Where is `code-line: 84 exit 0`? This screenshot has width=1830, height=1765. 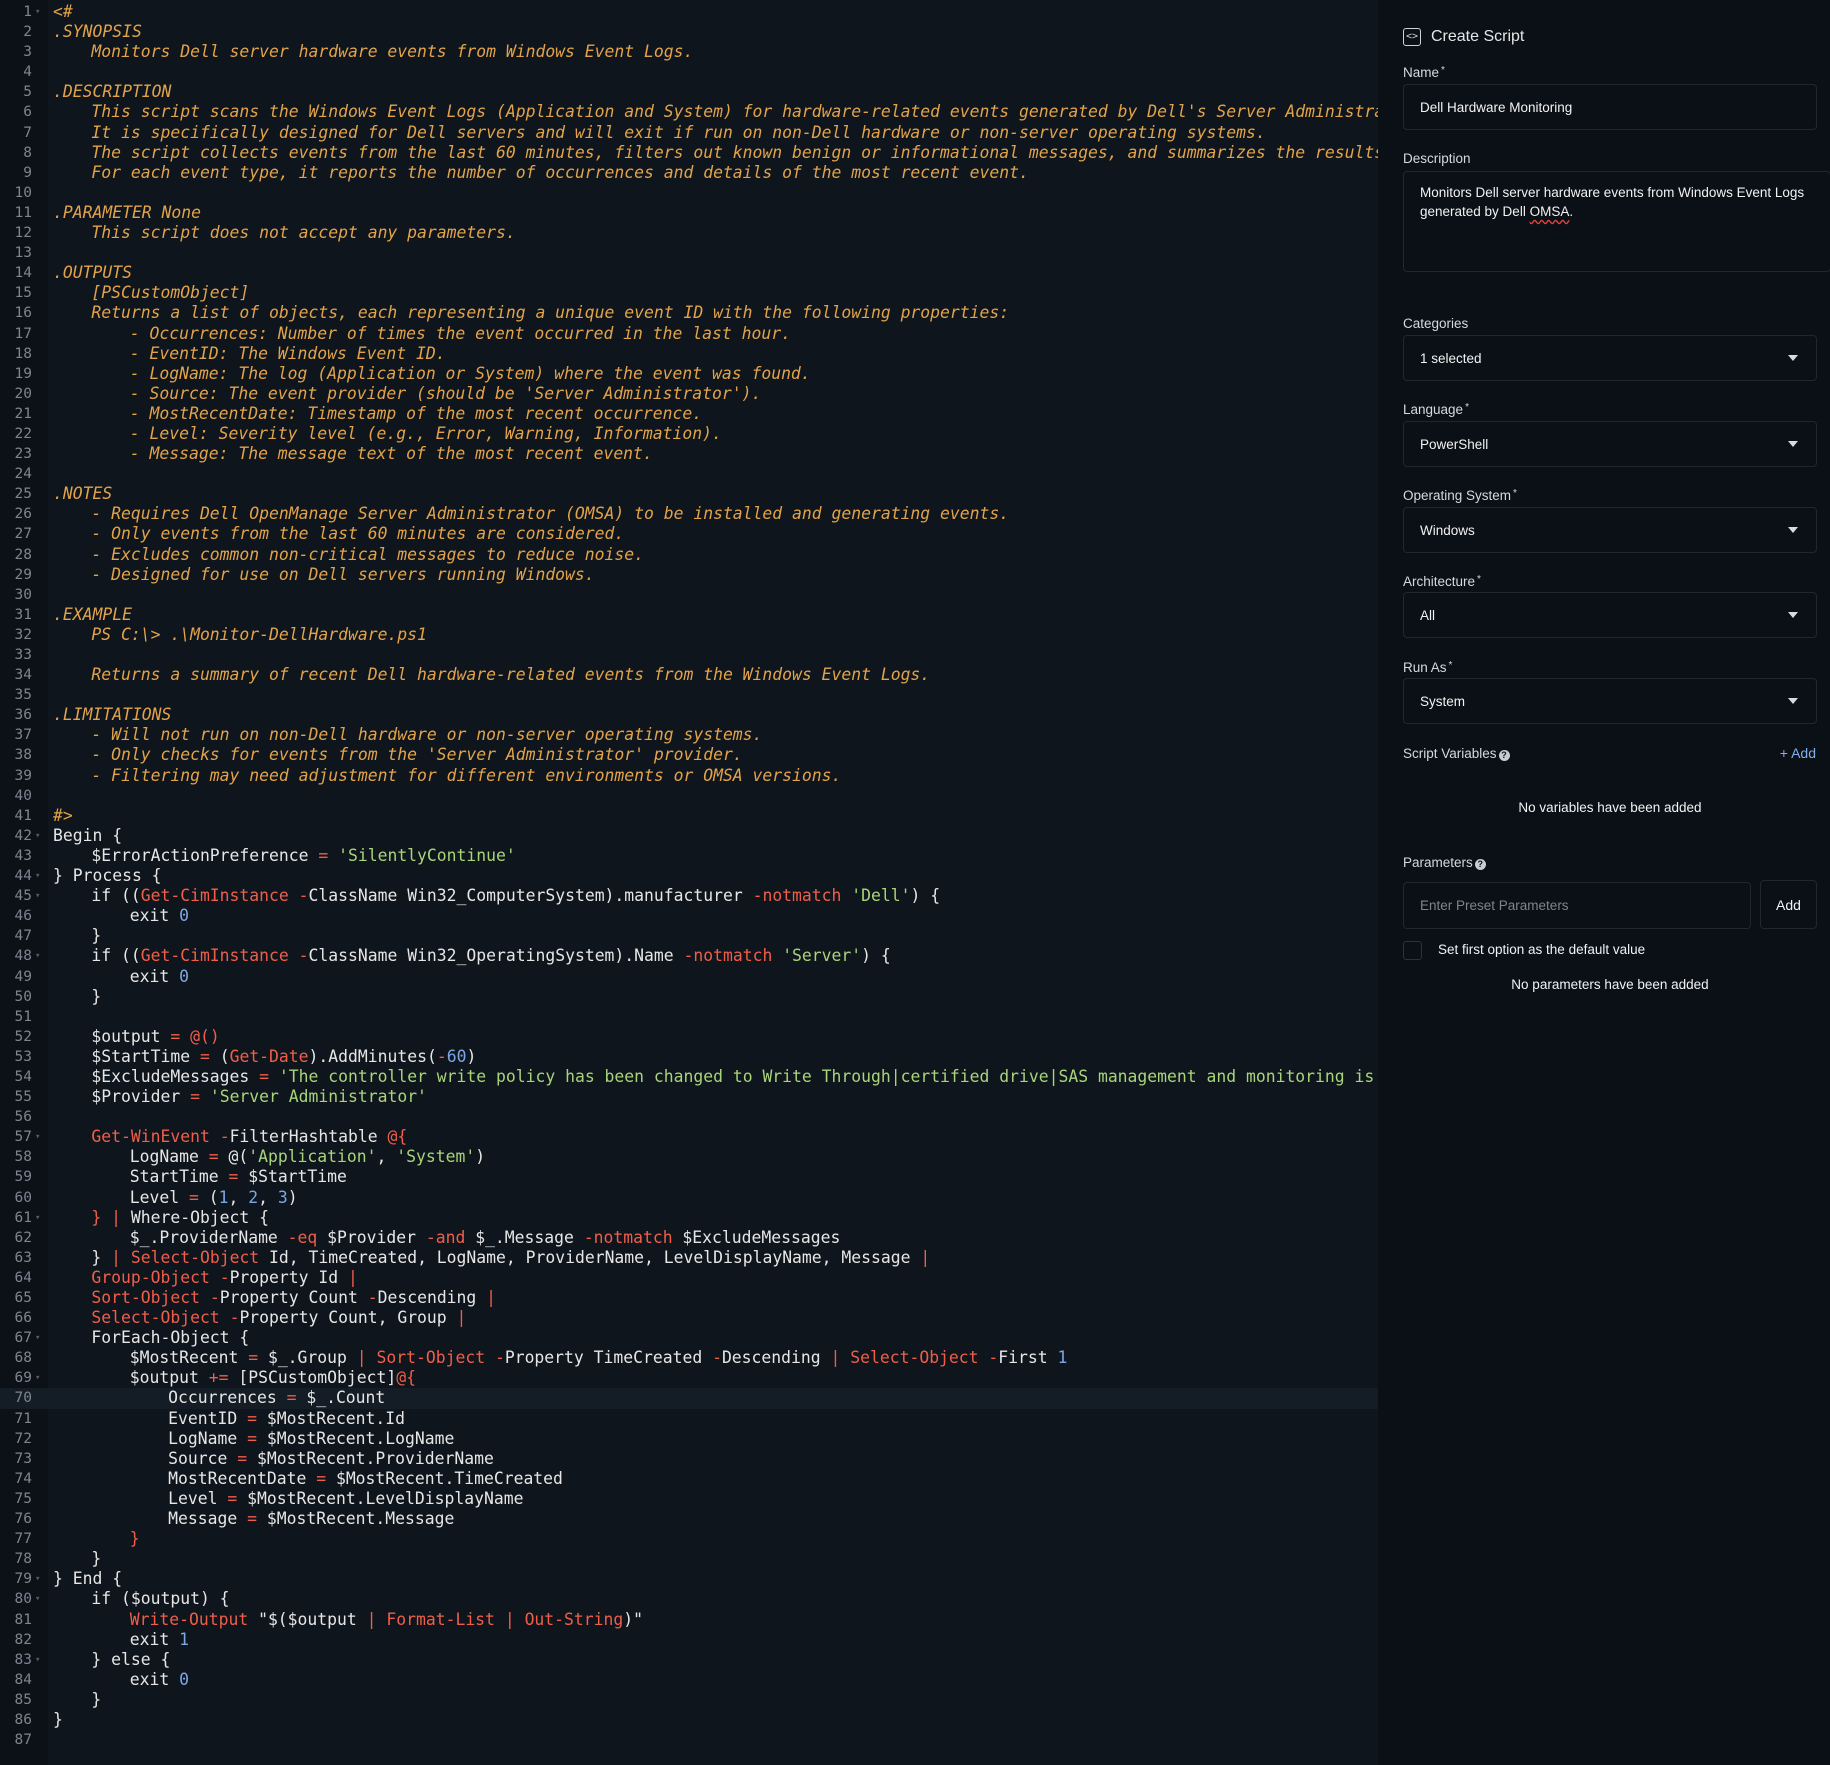 code-line: 84 exit 0 is located at coordinates (689, 1680).